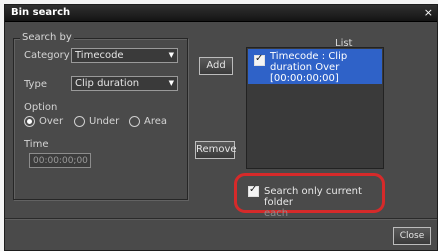 The height and width of the screenshot is (251, 438). What do you see at coordinates (35, 84) in the screenshot?
I see `type-label: Type` at bounding box center [35, 84].